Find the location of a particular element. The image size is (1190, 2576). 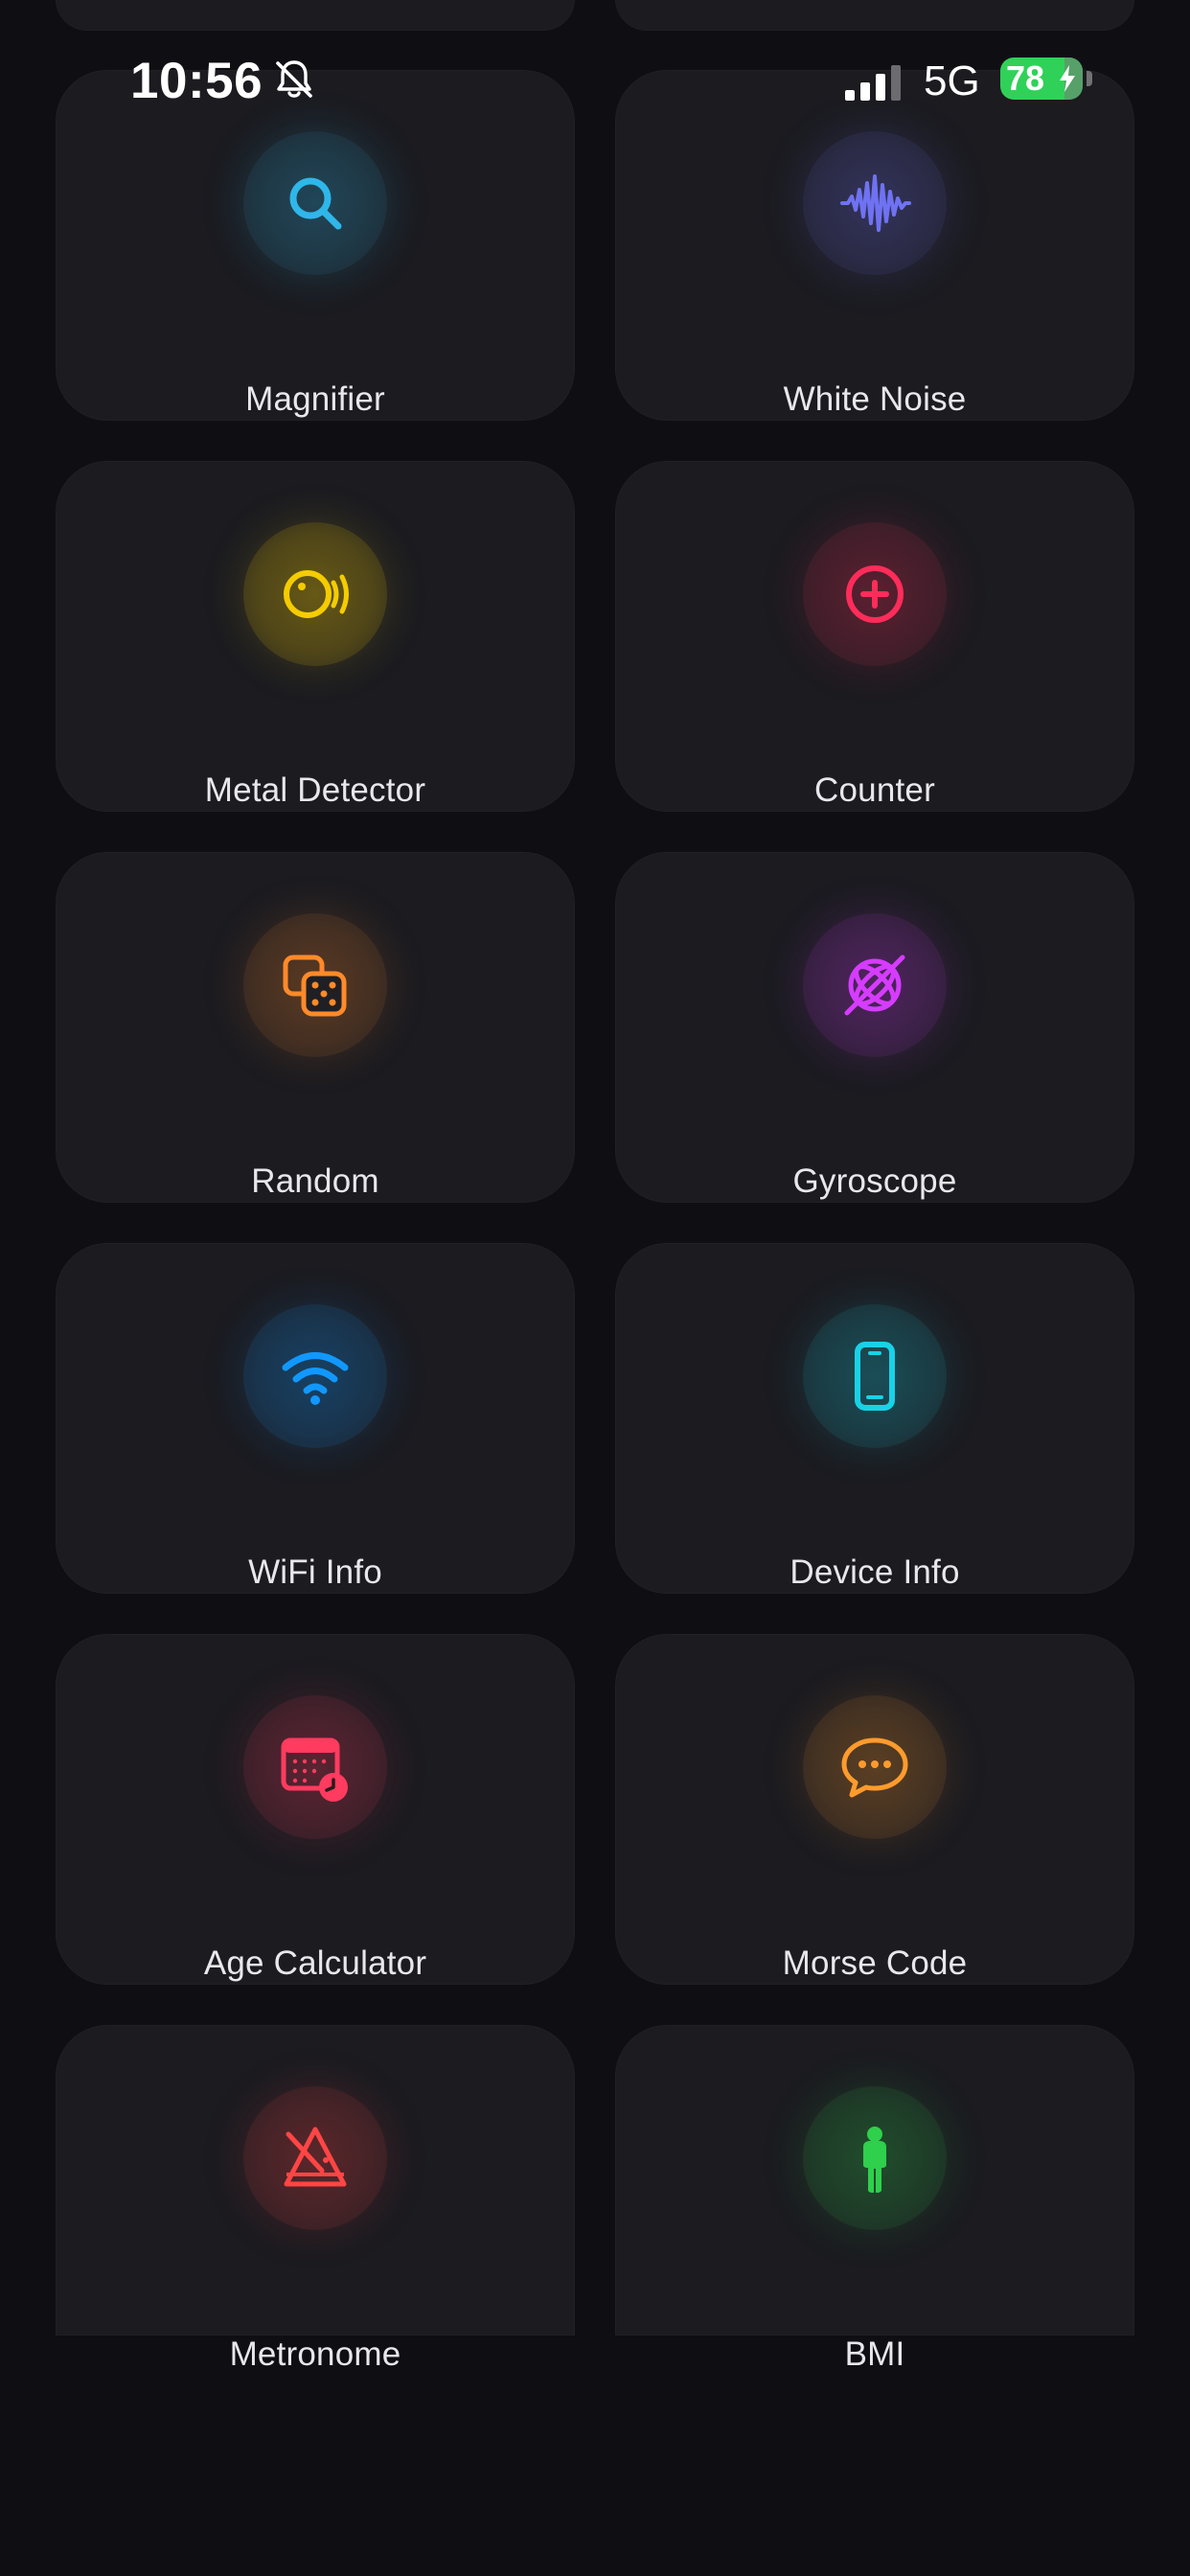

tool-slot: Random is located at coordinates (316, 1047).